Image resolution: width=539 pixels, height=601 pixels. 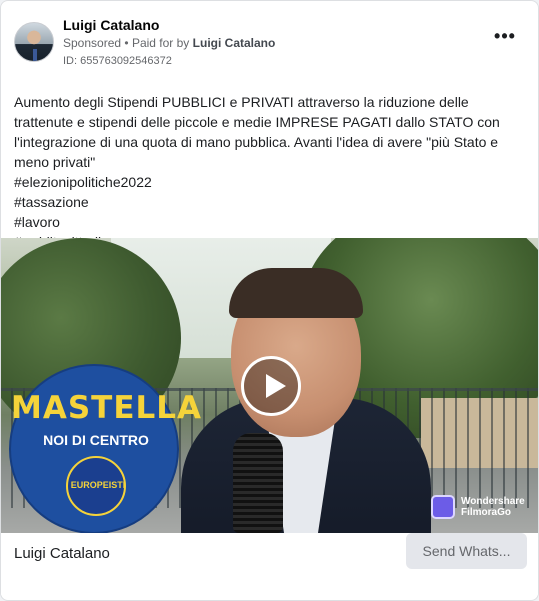 I want to click on eu-stars-icon: EUROPEISTI, so click(x=96, y=486).